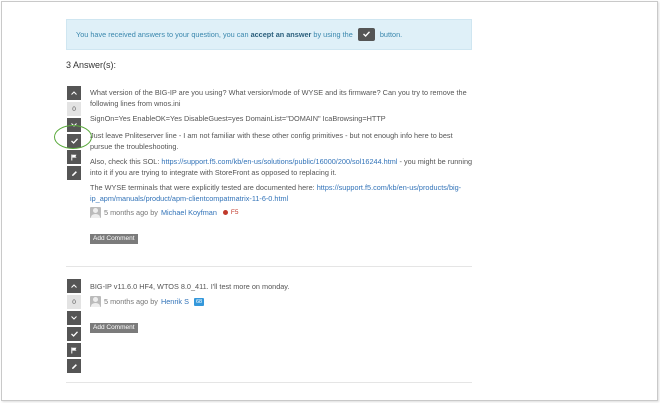 This screenshot has height=403, width=660. Describe the element at coordinates (199, 301) in the screenshot. I see `reputation-badge: 68` at that location.